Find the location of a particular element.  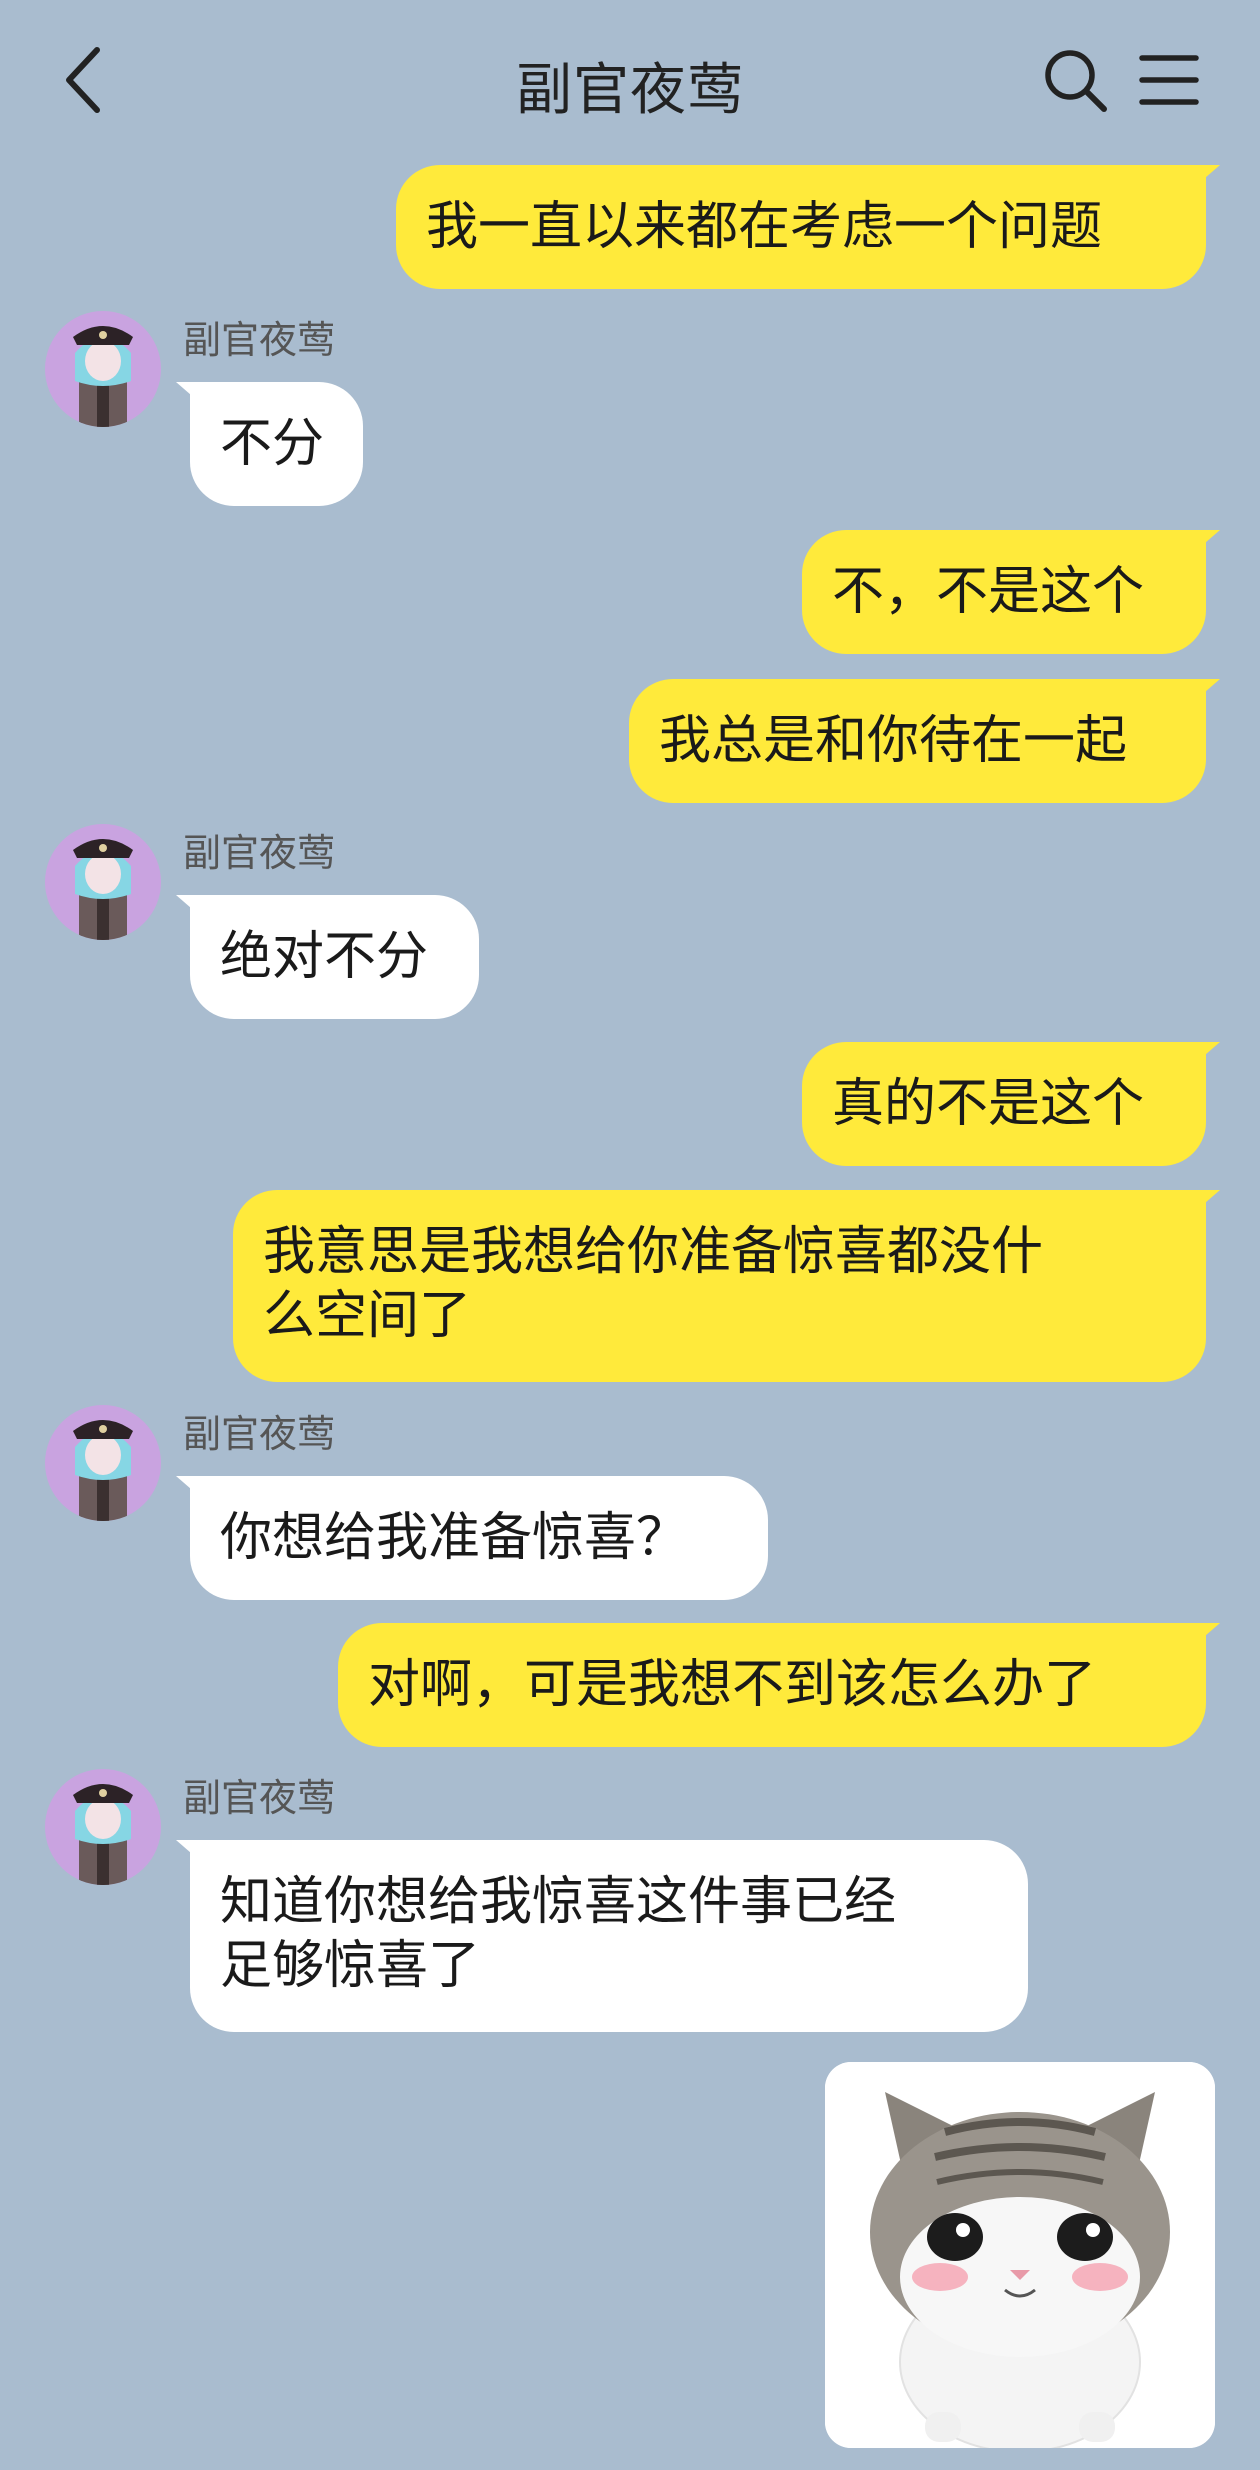

menu-icon is located at coordinates (1169, 80).